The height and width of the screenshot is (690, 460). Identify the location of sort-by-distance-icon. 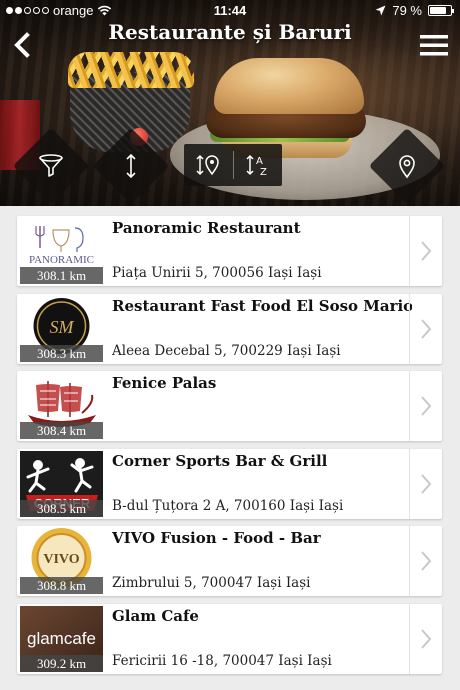
(208, 165).